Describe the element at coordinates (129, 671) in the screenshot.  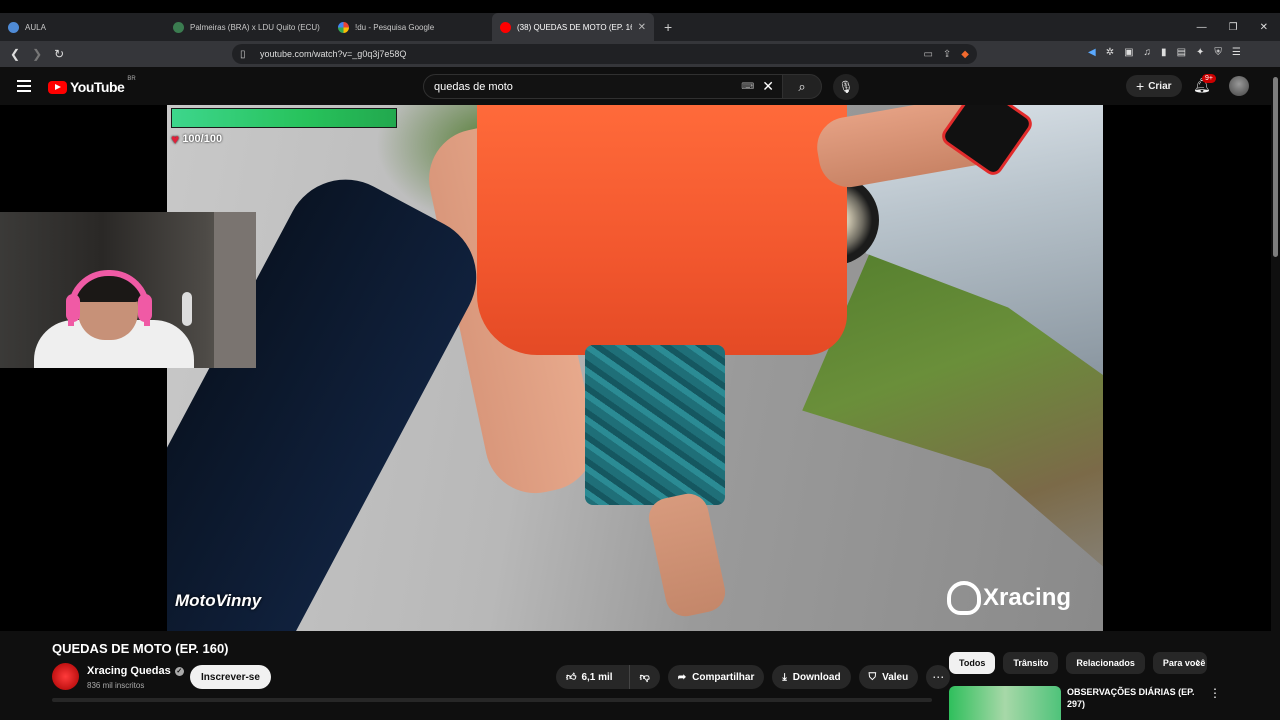
I see `channel-name-text: Xracing Quedas` at that location.